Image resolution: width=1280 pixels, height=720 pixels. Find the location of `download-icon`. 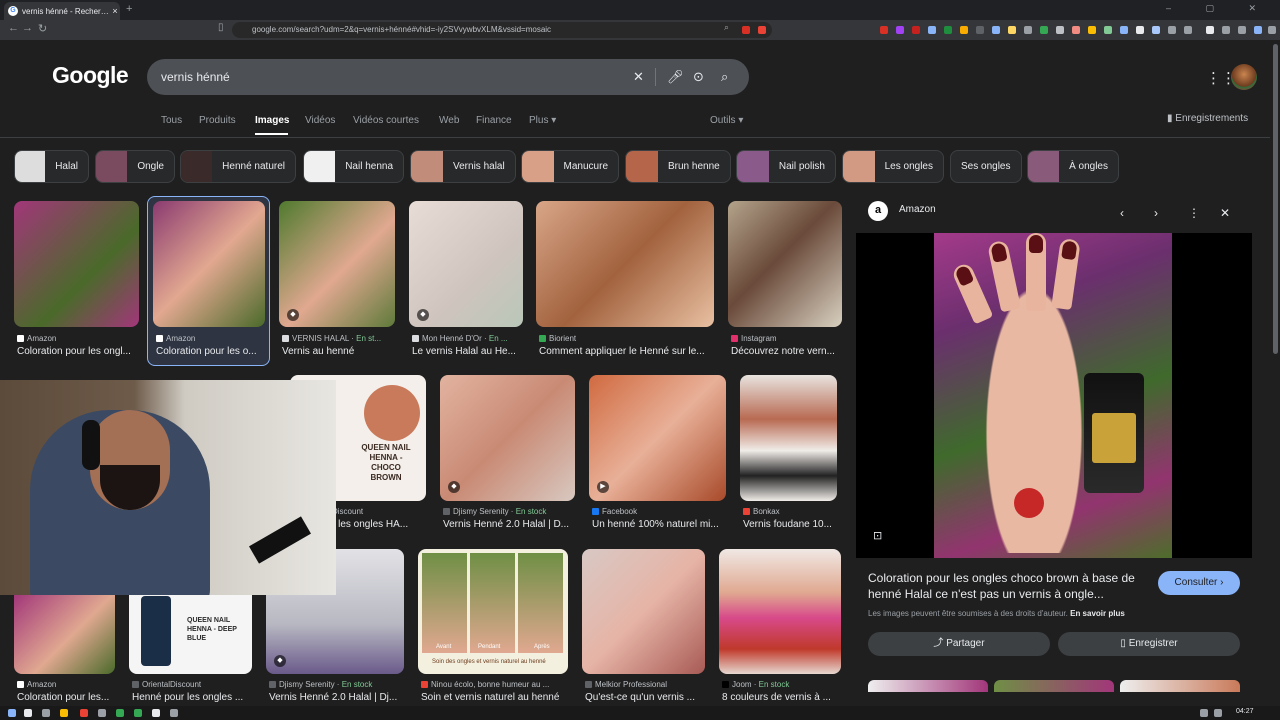

download-icon is located at coordinates (1242, 30).